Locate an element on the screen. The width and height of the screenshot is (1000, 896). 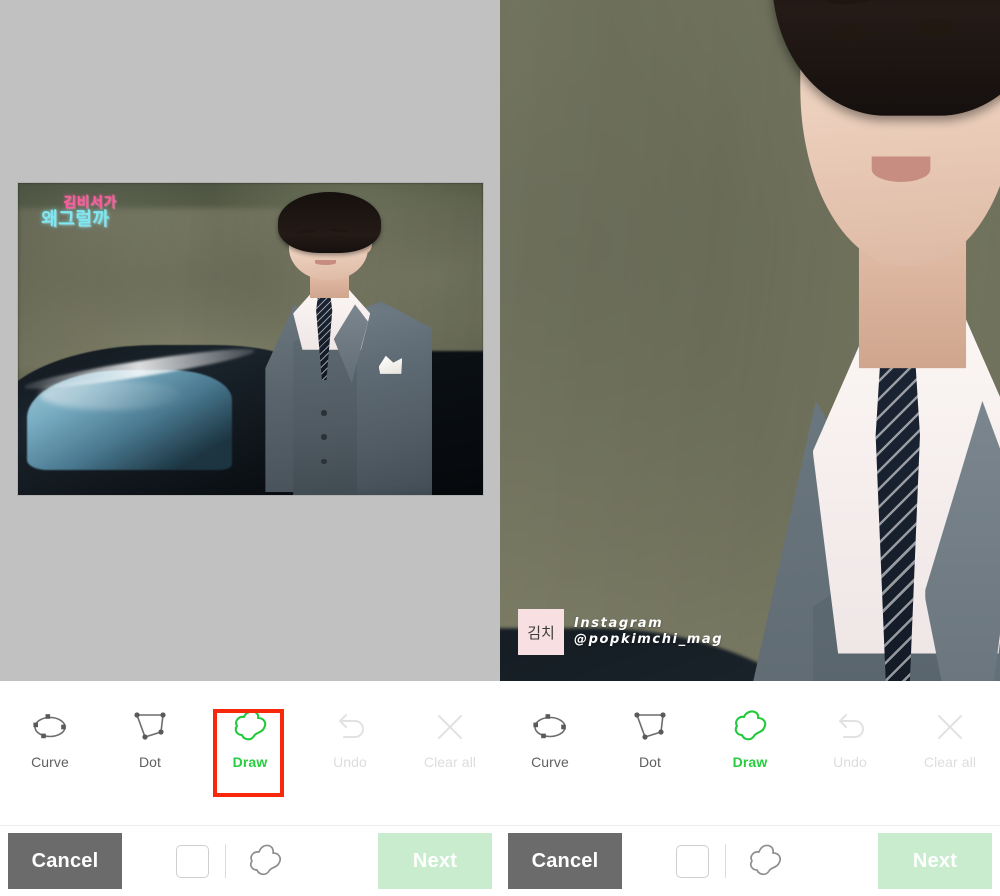
bottom-bar-right: Cancel Next is located at coordinates (750, 861).